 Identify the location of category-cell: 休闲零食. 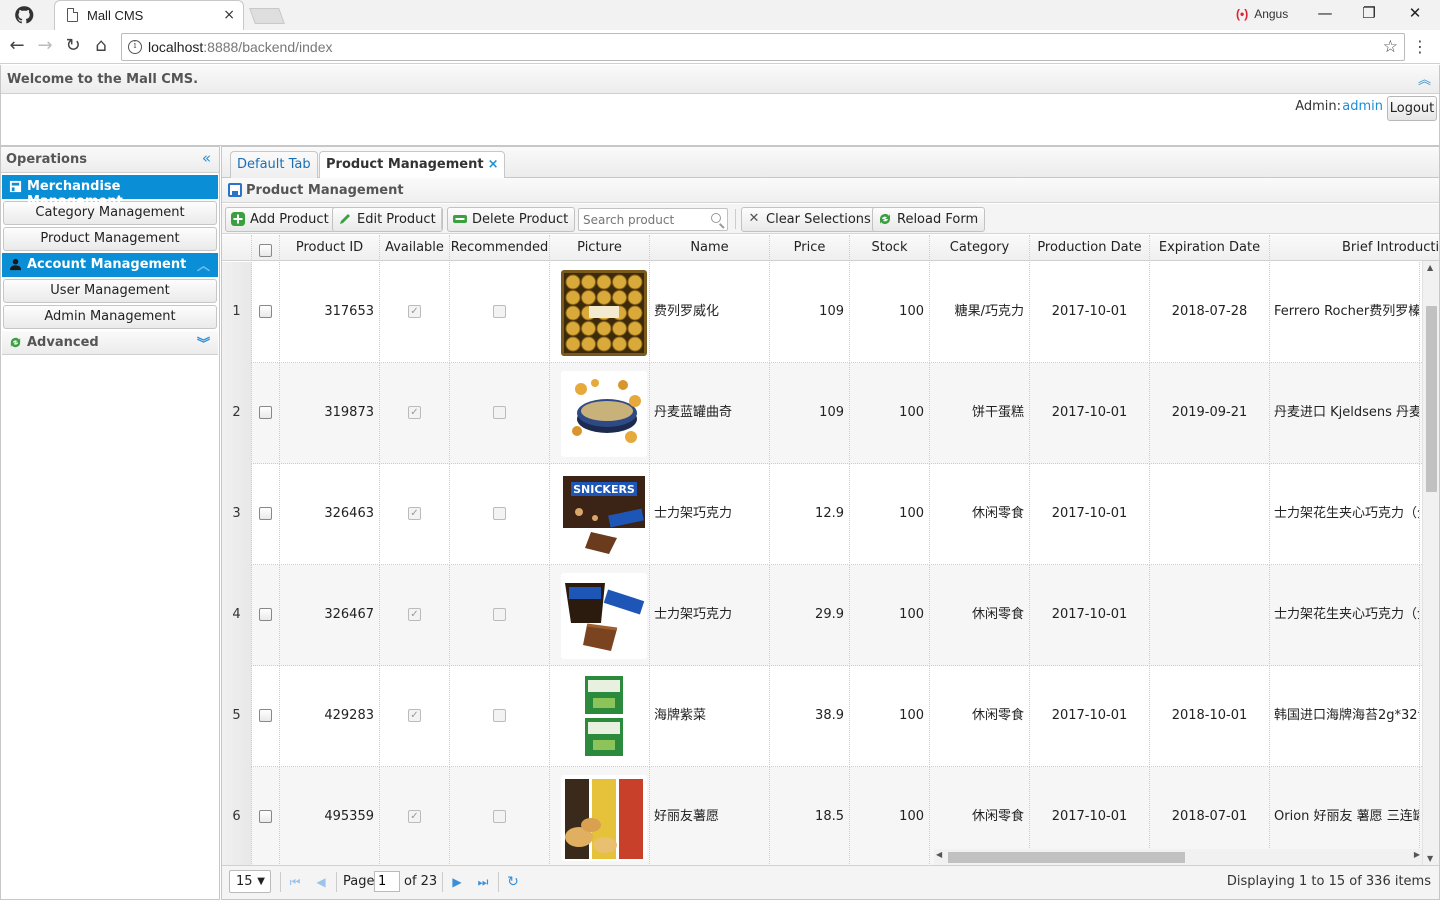
(980, 716).